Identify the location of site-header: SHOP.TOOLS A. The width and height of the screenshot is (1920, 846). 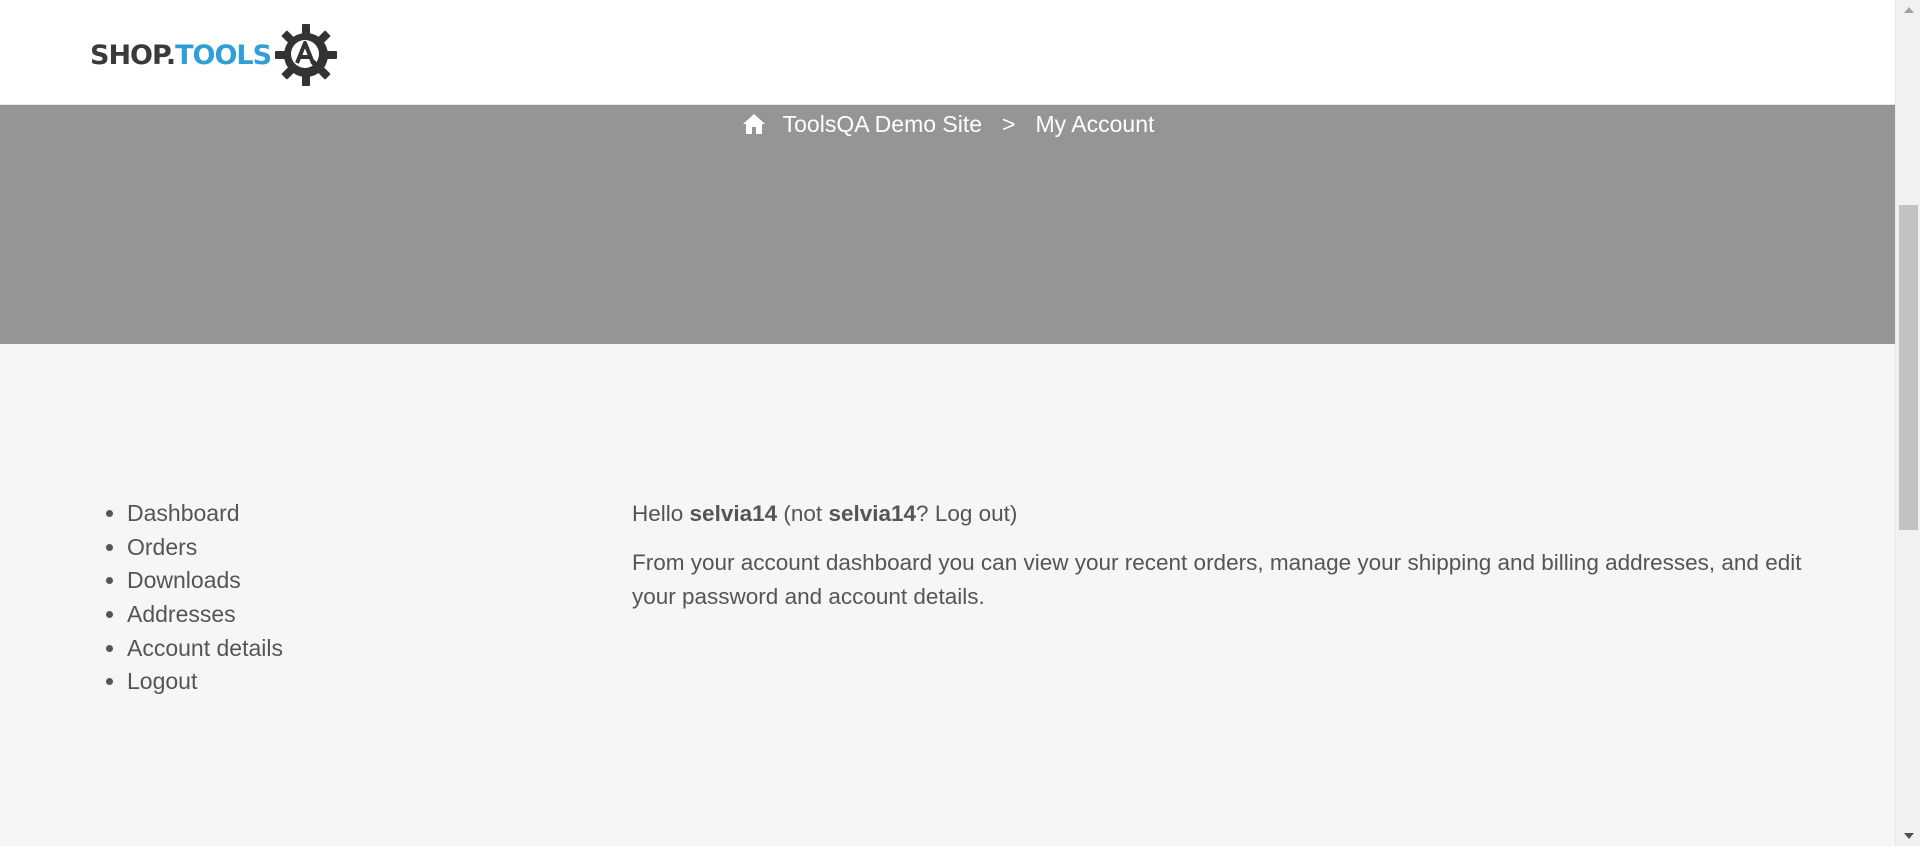
(947, 52).